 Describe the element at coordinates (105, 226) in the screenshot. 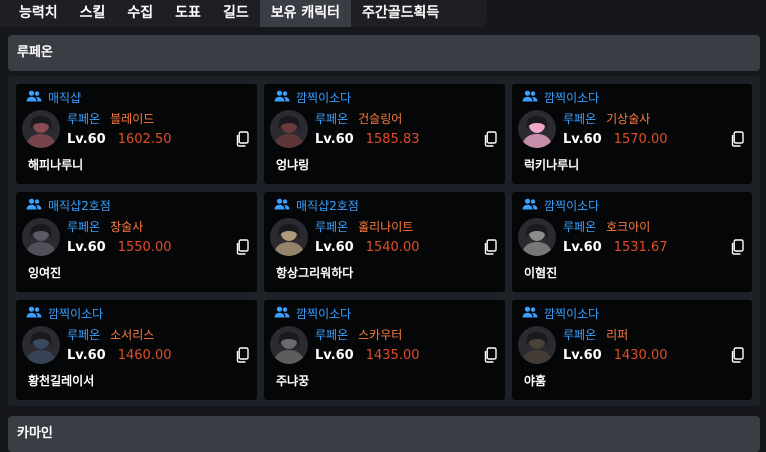

I see `server-class-row: 루페온 창술사` at that location.